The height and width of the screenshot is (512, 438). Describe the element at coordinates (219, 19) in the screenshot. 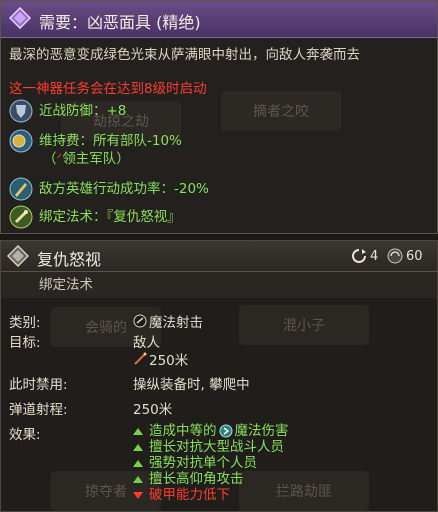

I see `item-header: 需要：凶恶面具 (精绝)` at that location.